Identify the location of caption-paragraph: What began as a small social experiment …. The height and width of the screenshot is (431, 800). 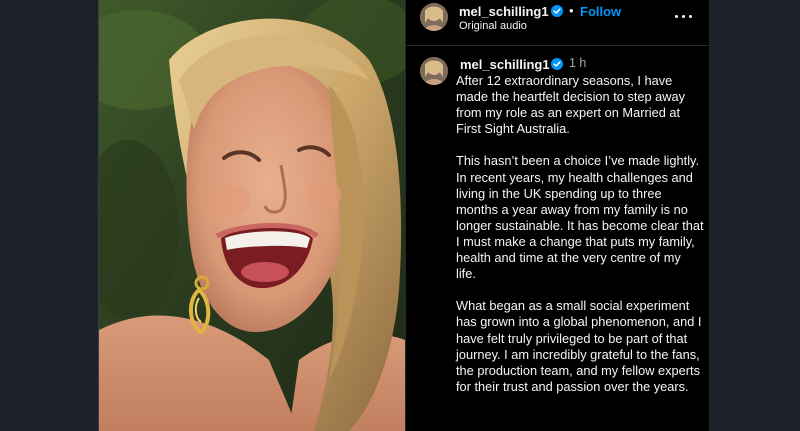
(579, 346).